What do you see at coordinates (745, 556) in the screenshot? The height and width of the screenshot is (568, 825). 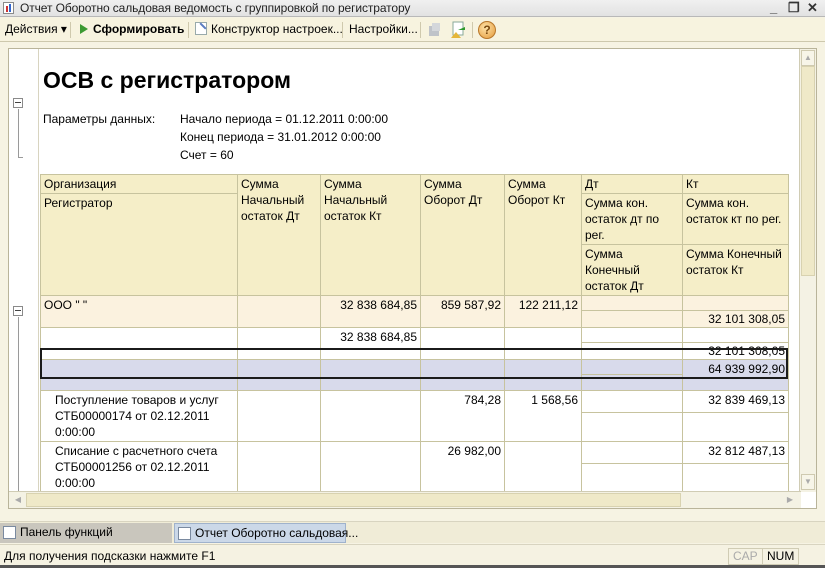 I see `caps-indicator: CAP` at bounding box center [745, 556].